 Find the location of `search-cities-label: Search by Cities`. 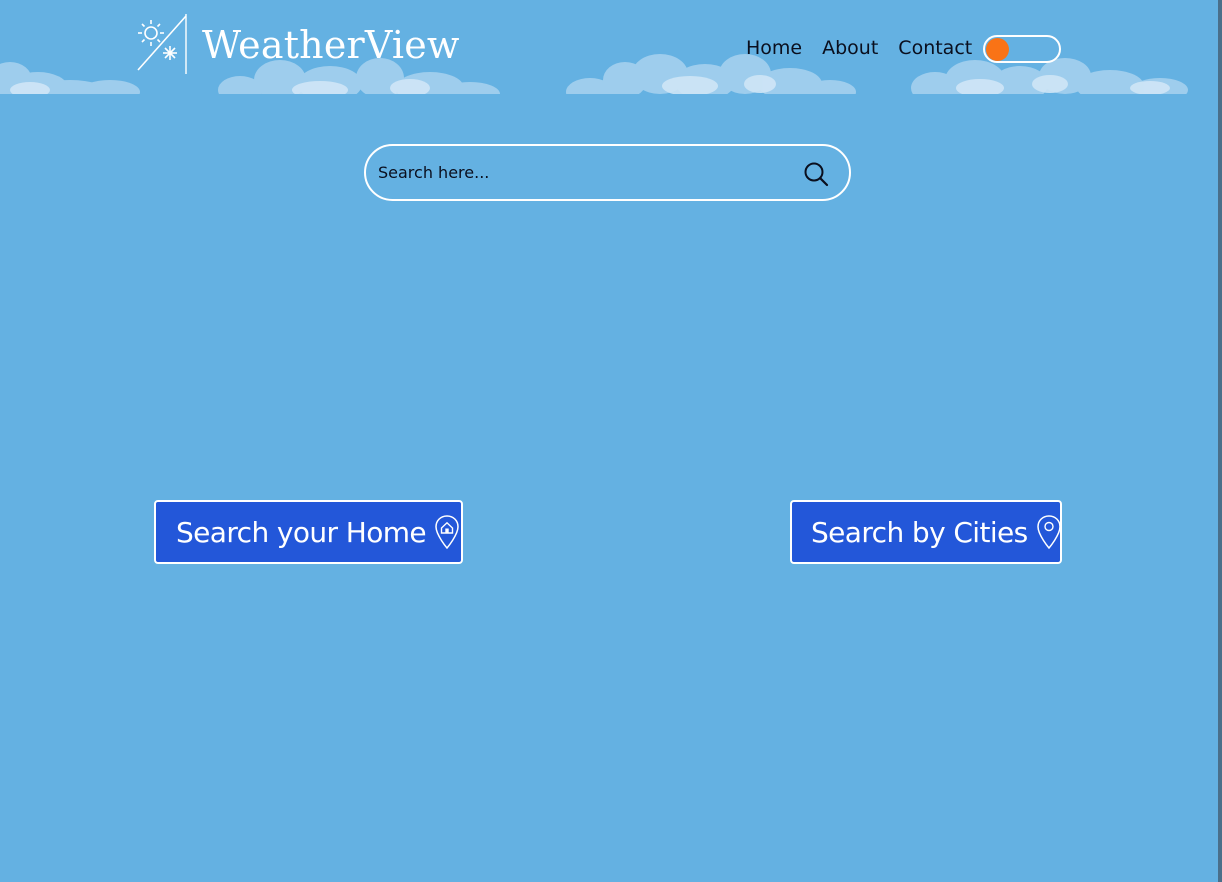

search-cities-label: Search by Cities is located at coordinates (919, 532).